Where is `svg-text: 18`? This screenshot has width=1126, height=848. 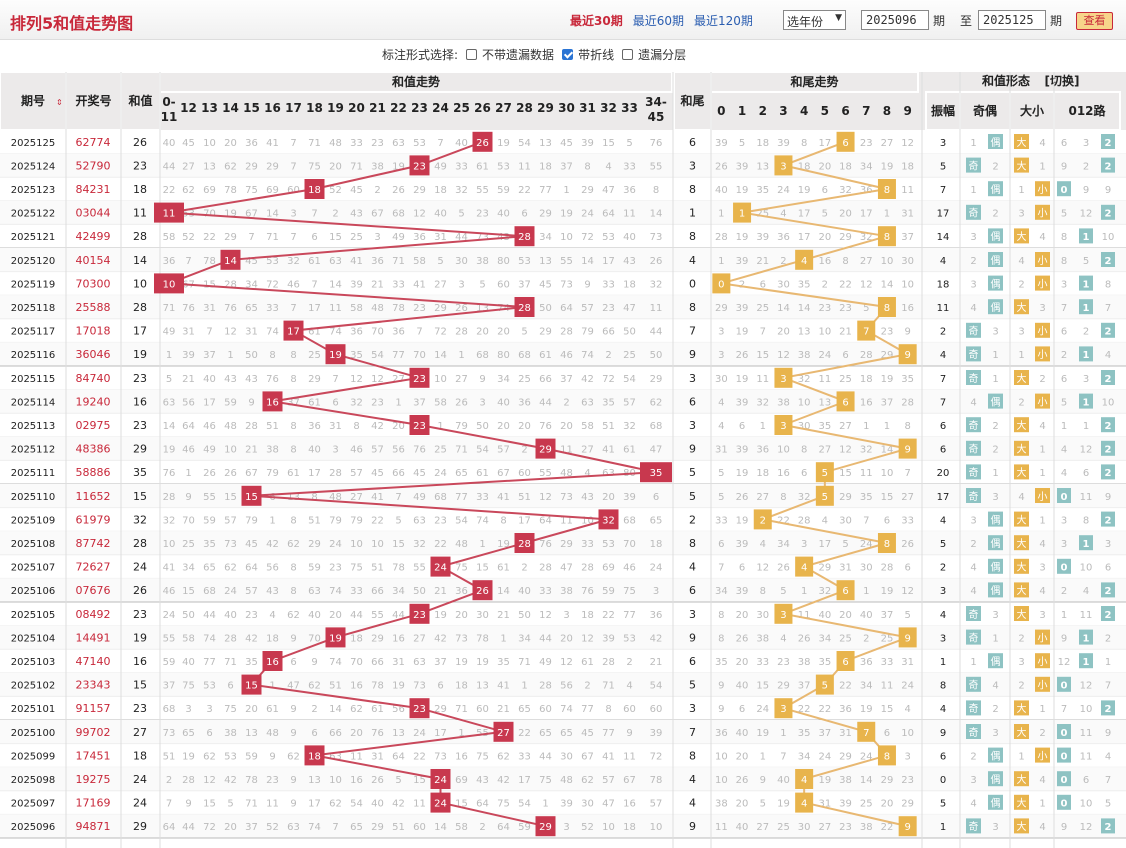
svg-text: 18 is located at coordinates (461, 686).